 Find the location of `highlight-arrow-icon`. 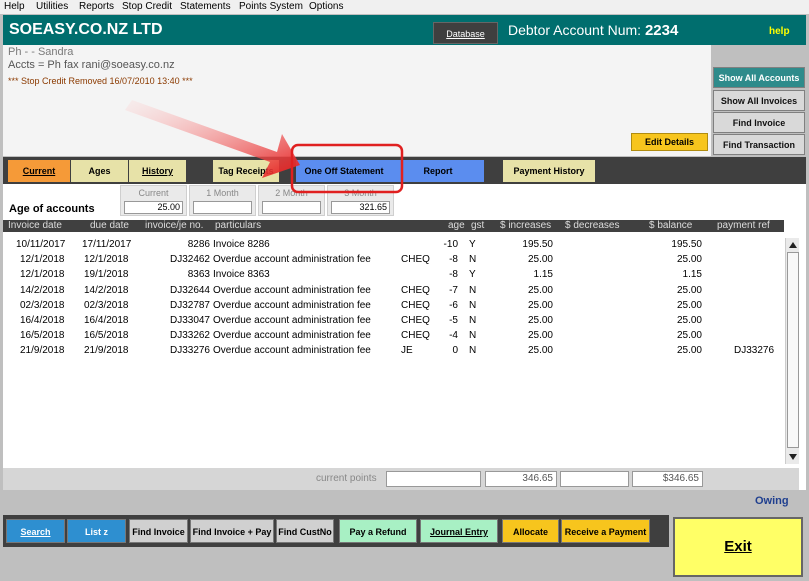

highlight-arrow-icon is located at coordinates (212, 139).